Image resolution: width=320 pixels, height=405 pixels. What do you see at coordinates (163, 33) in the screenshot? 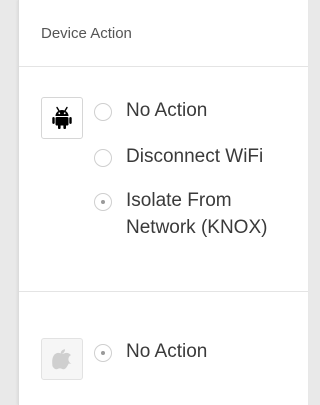
I see `panel-header: Device Action` at bounding box center [163, 33].